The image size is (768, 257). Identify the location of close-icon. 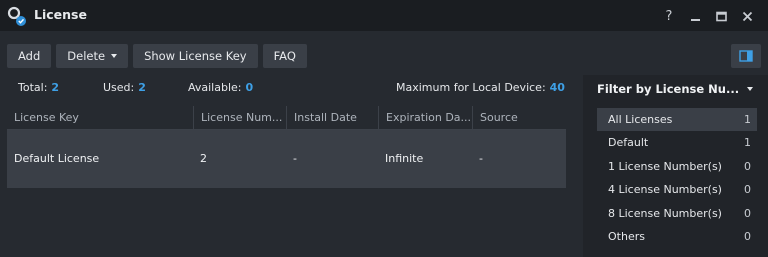
(747, 16).